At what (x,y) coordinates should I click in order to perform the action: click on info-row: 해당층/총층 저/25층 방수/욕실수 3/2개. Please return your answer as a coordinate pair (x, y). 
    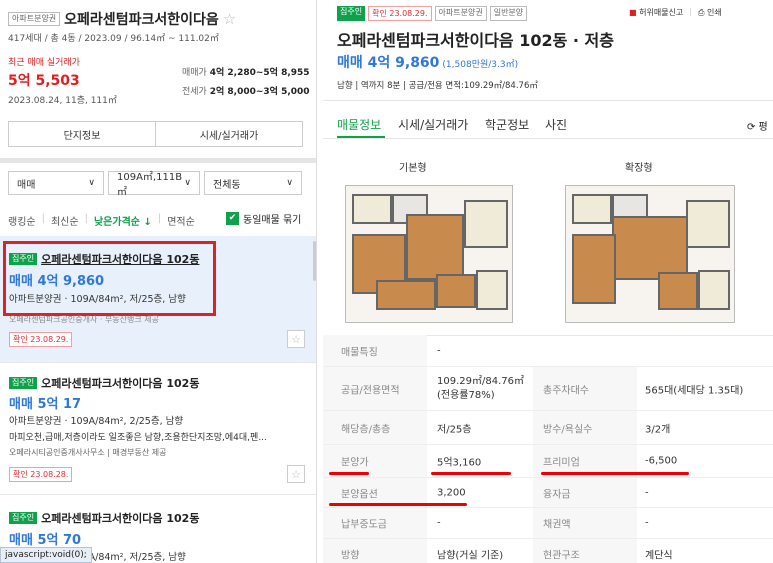
    Looking at the image, I should click on (548, 428).